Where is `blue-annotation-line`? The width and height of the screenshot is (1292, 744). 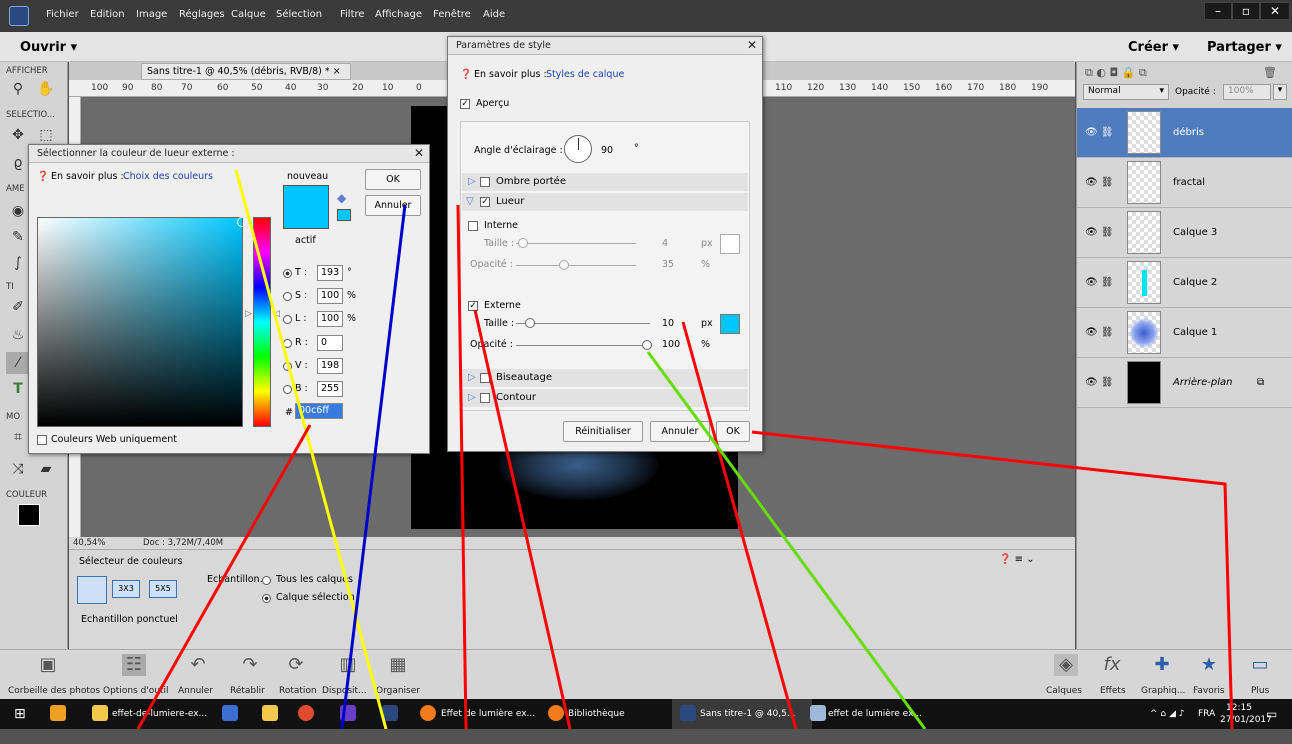 blue-annotation-line is located at coordinates (373, 466).